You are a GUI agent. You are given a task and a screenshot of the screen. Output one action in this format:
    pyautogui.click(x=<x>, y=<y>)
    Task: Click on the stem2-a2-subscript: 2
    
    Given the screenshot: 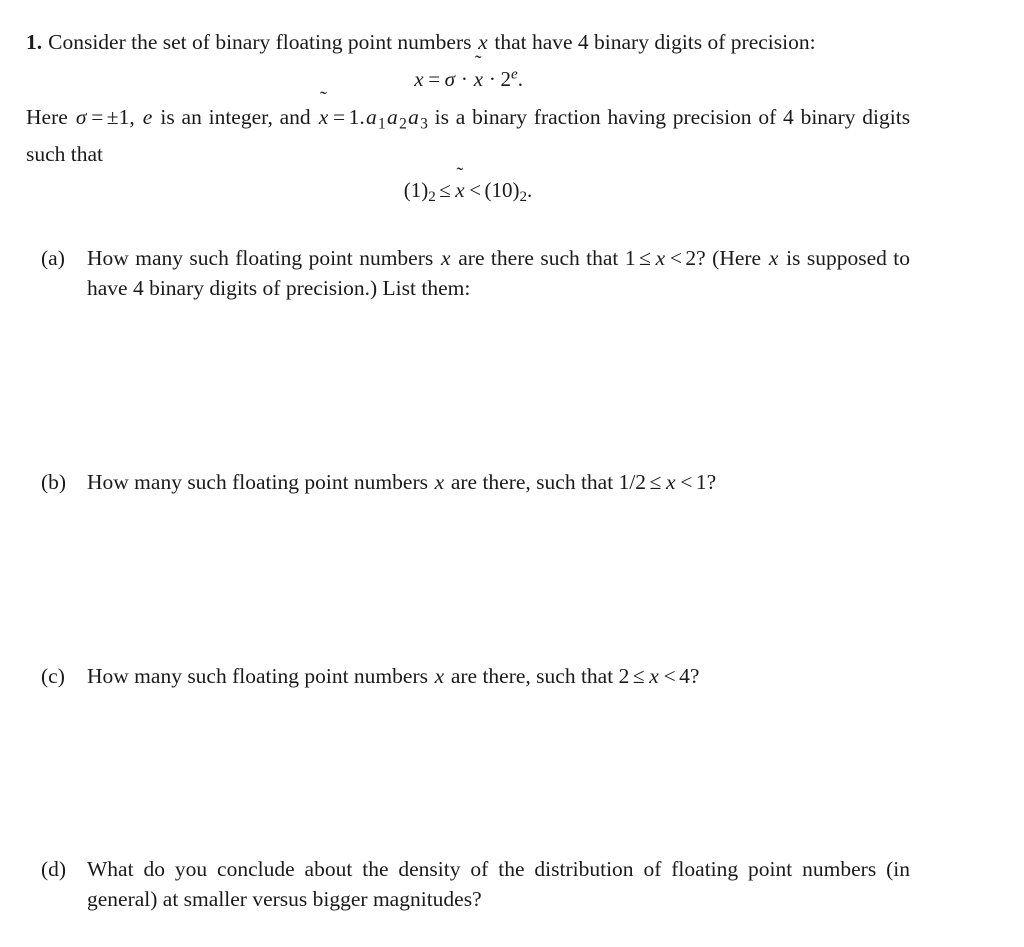 What is the action you would take?
    pyautogui.click(x=403, y=123)
    